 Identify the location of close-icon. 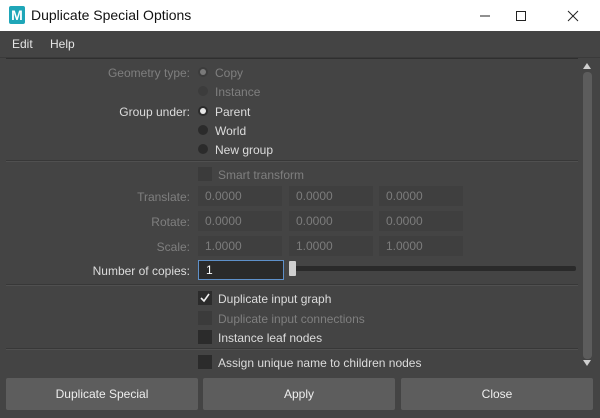
(573, 16).